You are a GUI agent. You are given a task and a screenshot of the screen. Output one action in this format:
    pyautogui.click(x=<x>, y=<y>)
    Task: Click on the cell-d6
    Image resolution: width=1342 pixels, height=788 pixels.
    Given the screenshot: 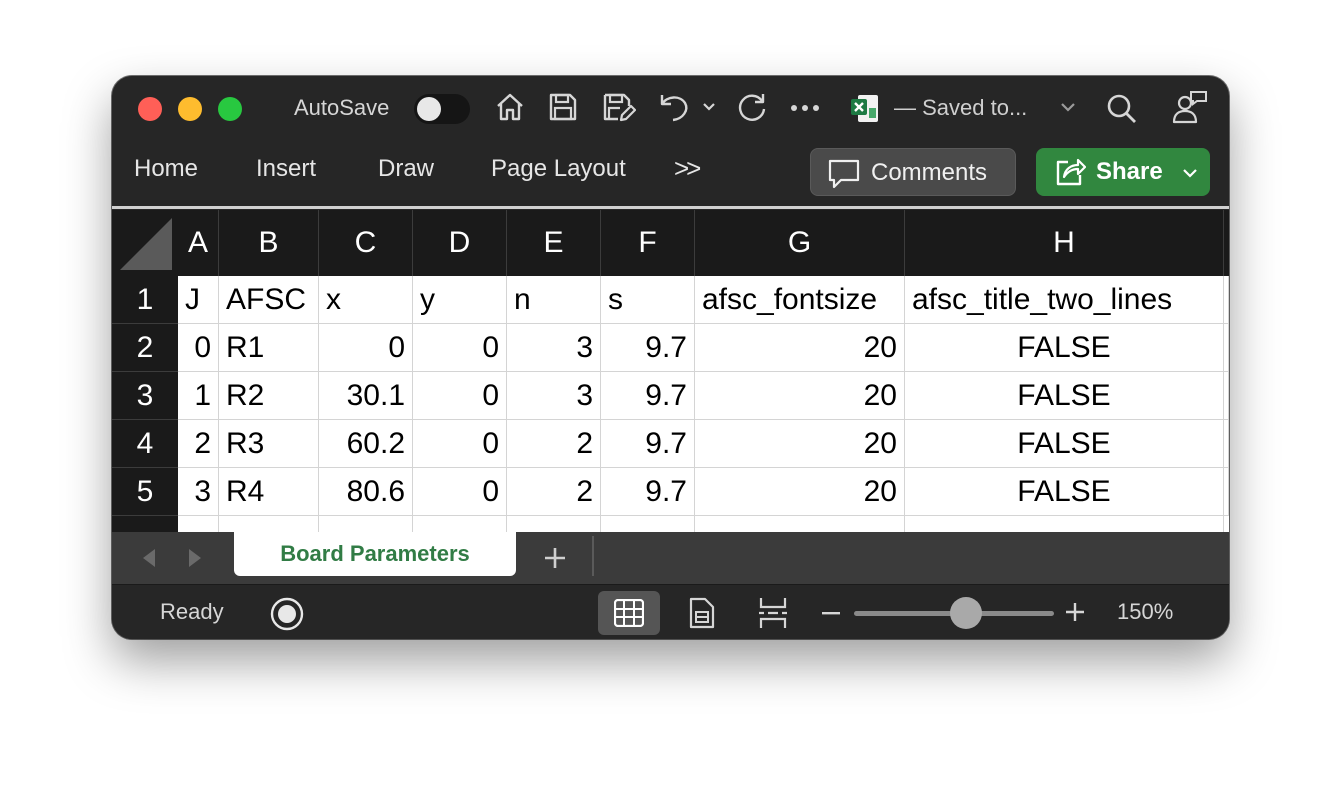 What is the action you would take?
    pyautogui.click(x=460, y=524)
    